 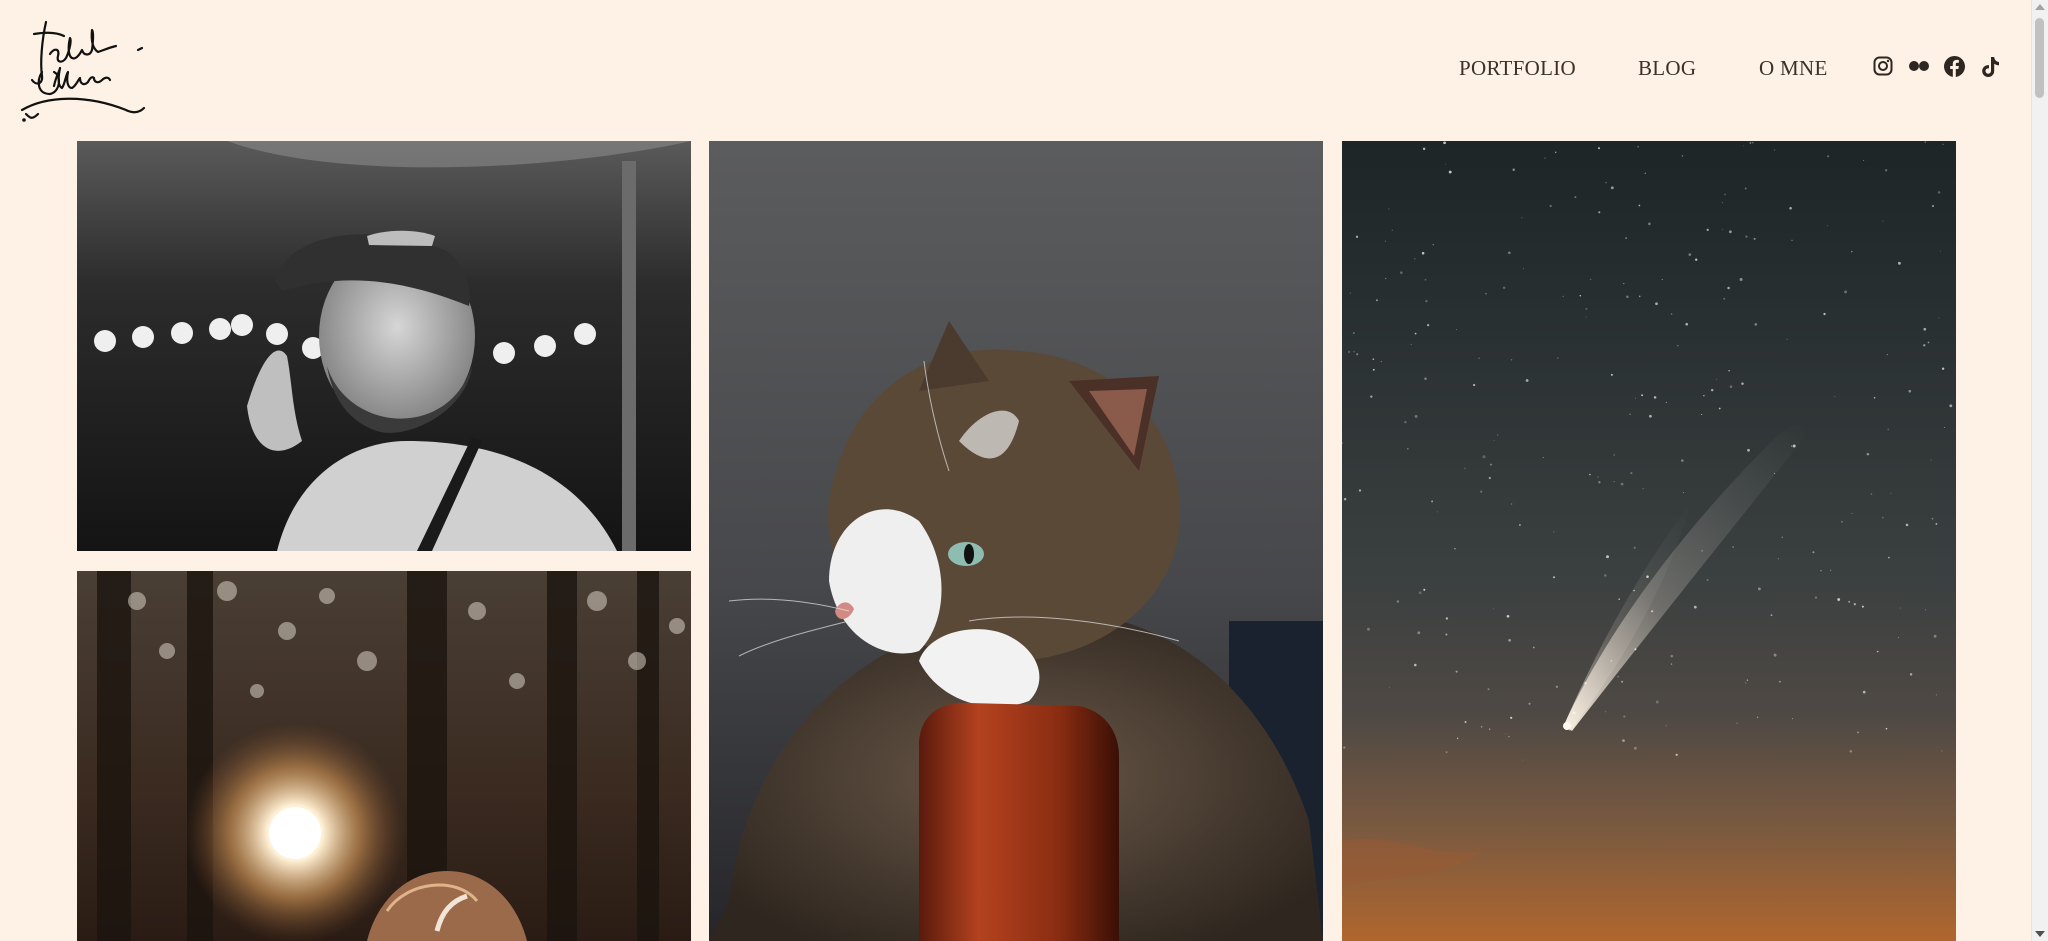 I want to click on scroll-thumb, so click(x=2039, y=58).